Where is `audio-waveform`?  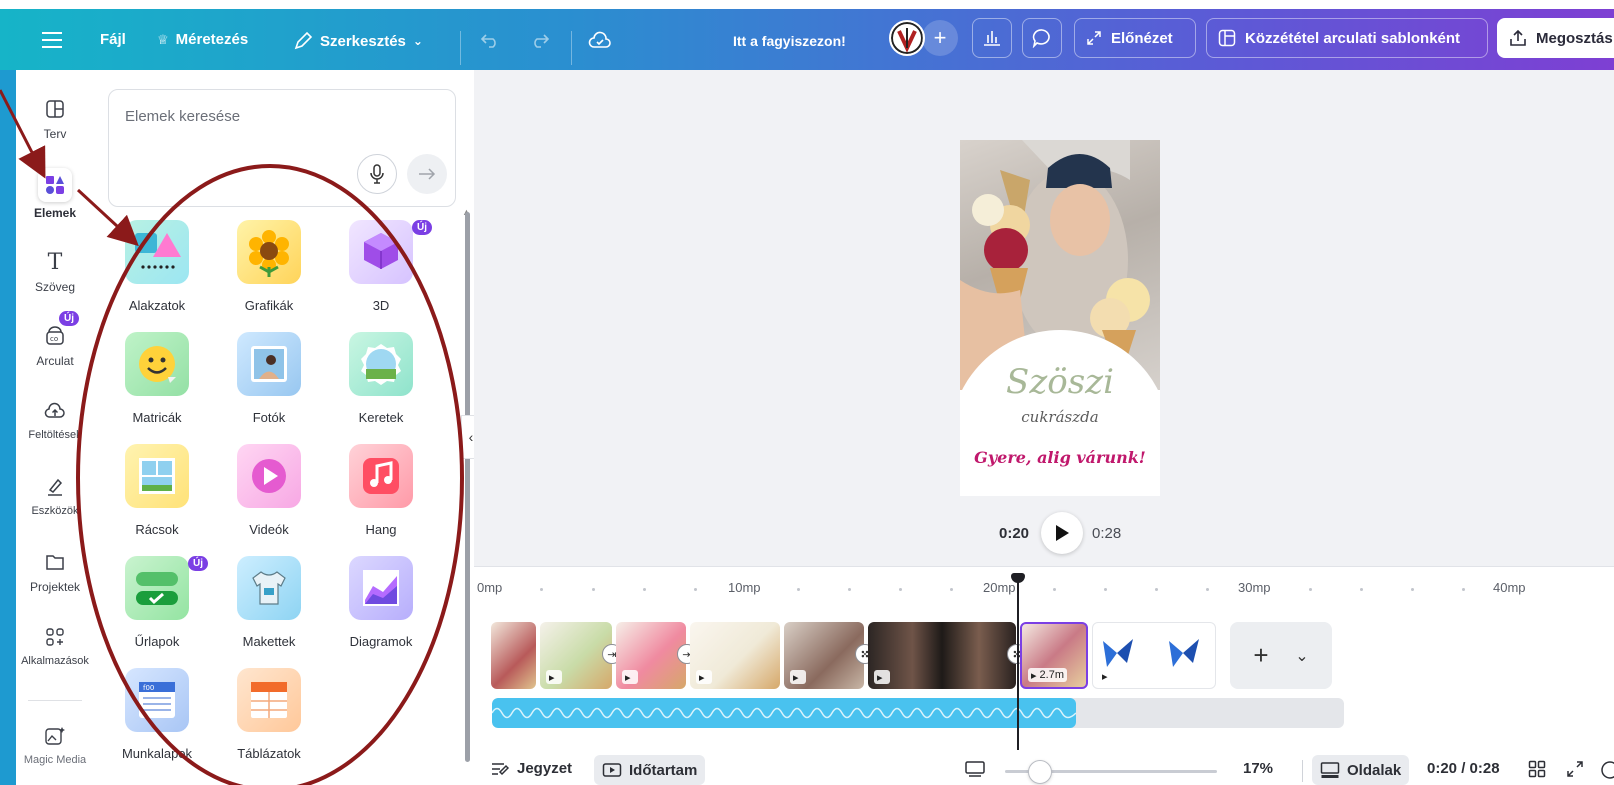 audio-waveform is located at coordinates (784, 713).